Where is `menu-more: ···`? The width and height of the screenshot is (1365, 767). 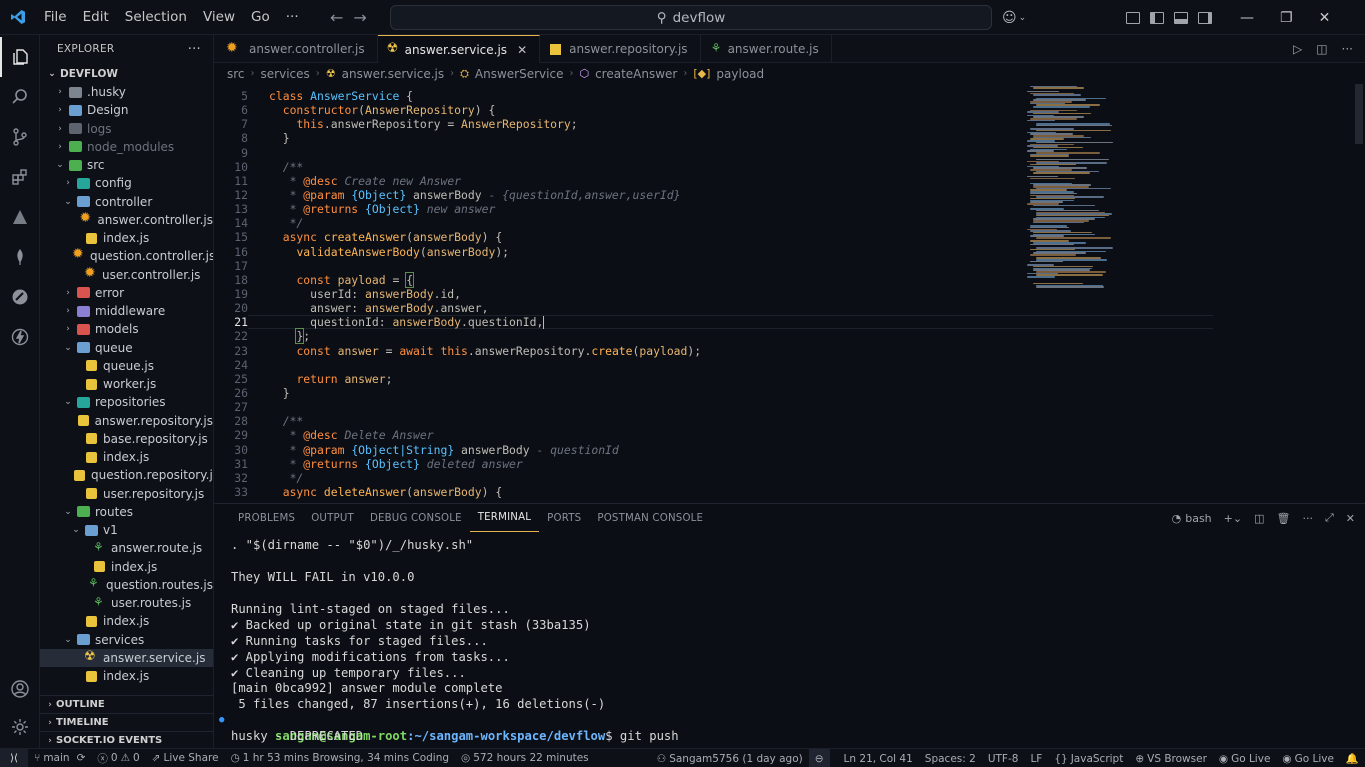 menu-more: ··· is located at coordinates (292, 17).